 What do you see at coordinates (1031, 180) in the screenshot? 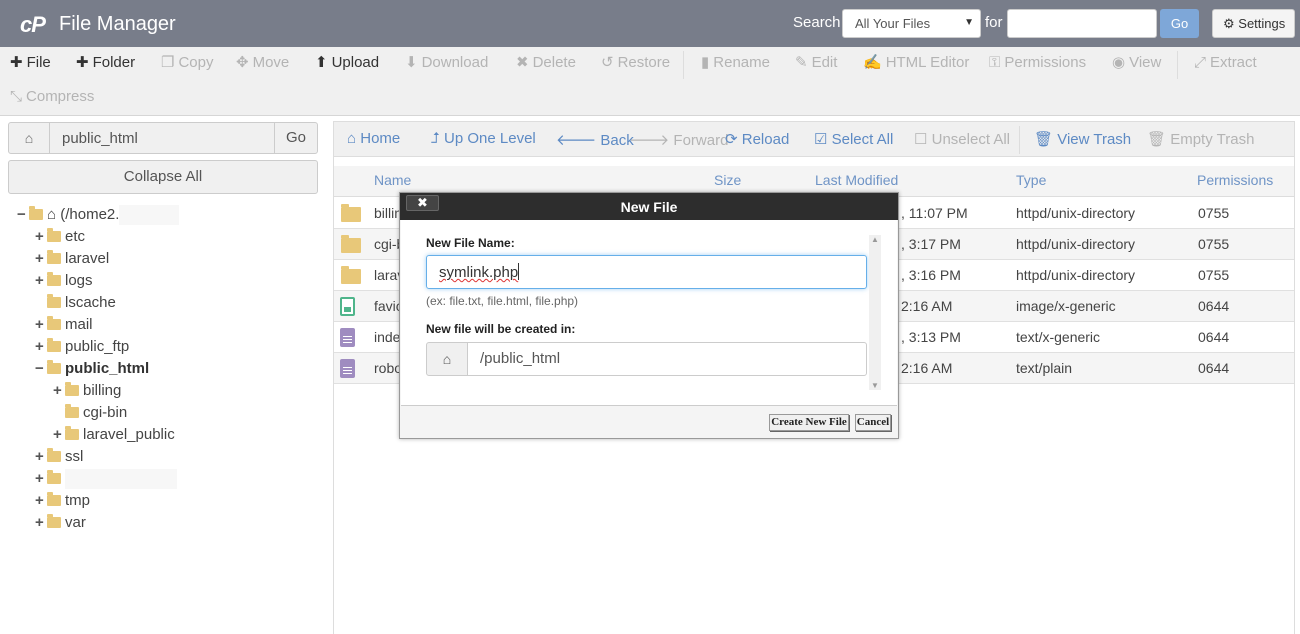
I see `column-header-type: Type` at bounding box center [1031, 180].